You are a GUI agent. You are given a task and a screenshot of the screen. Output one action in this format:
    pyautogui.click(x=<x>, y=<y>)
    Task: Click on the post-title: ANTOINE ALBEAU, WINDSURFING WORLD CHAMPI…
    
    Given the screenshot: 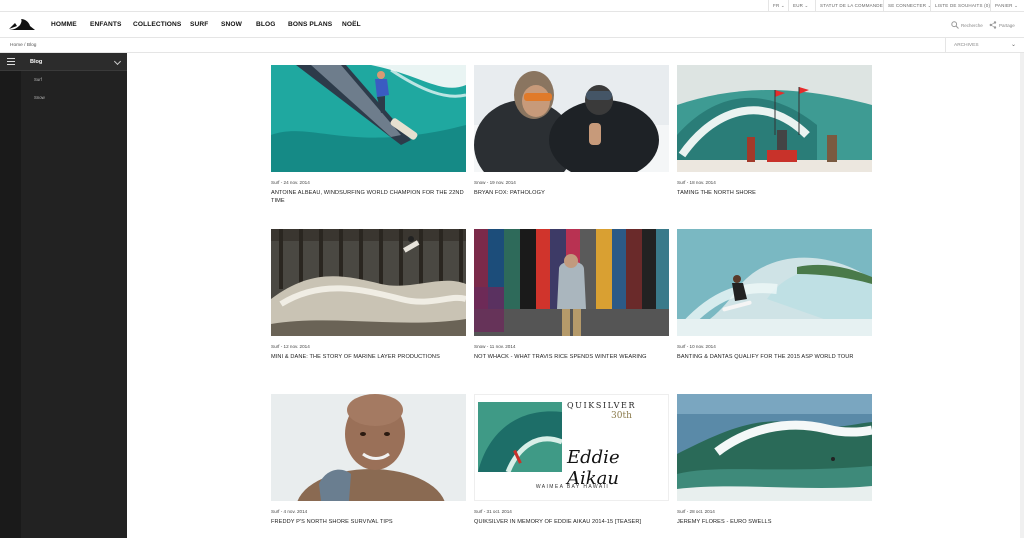 What is the action you would take?
    pyautogui.click(x=368, y=197)
    